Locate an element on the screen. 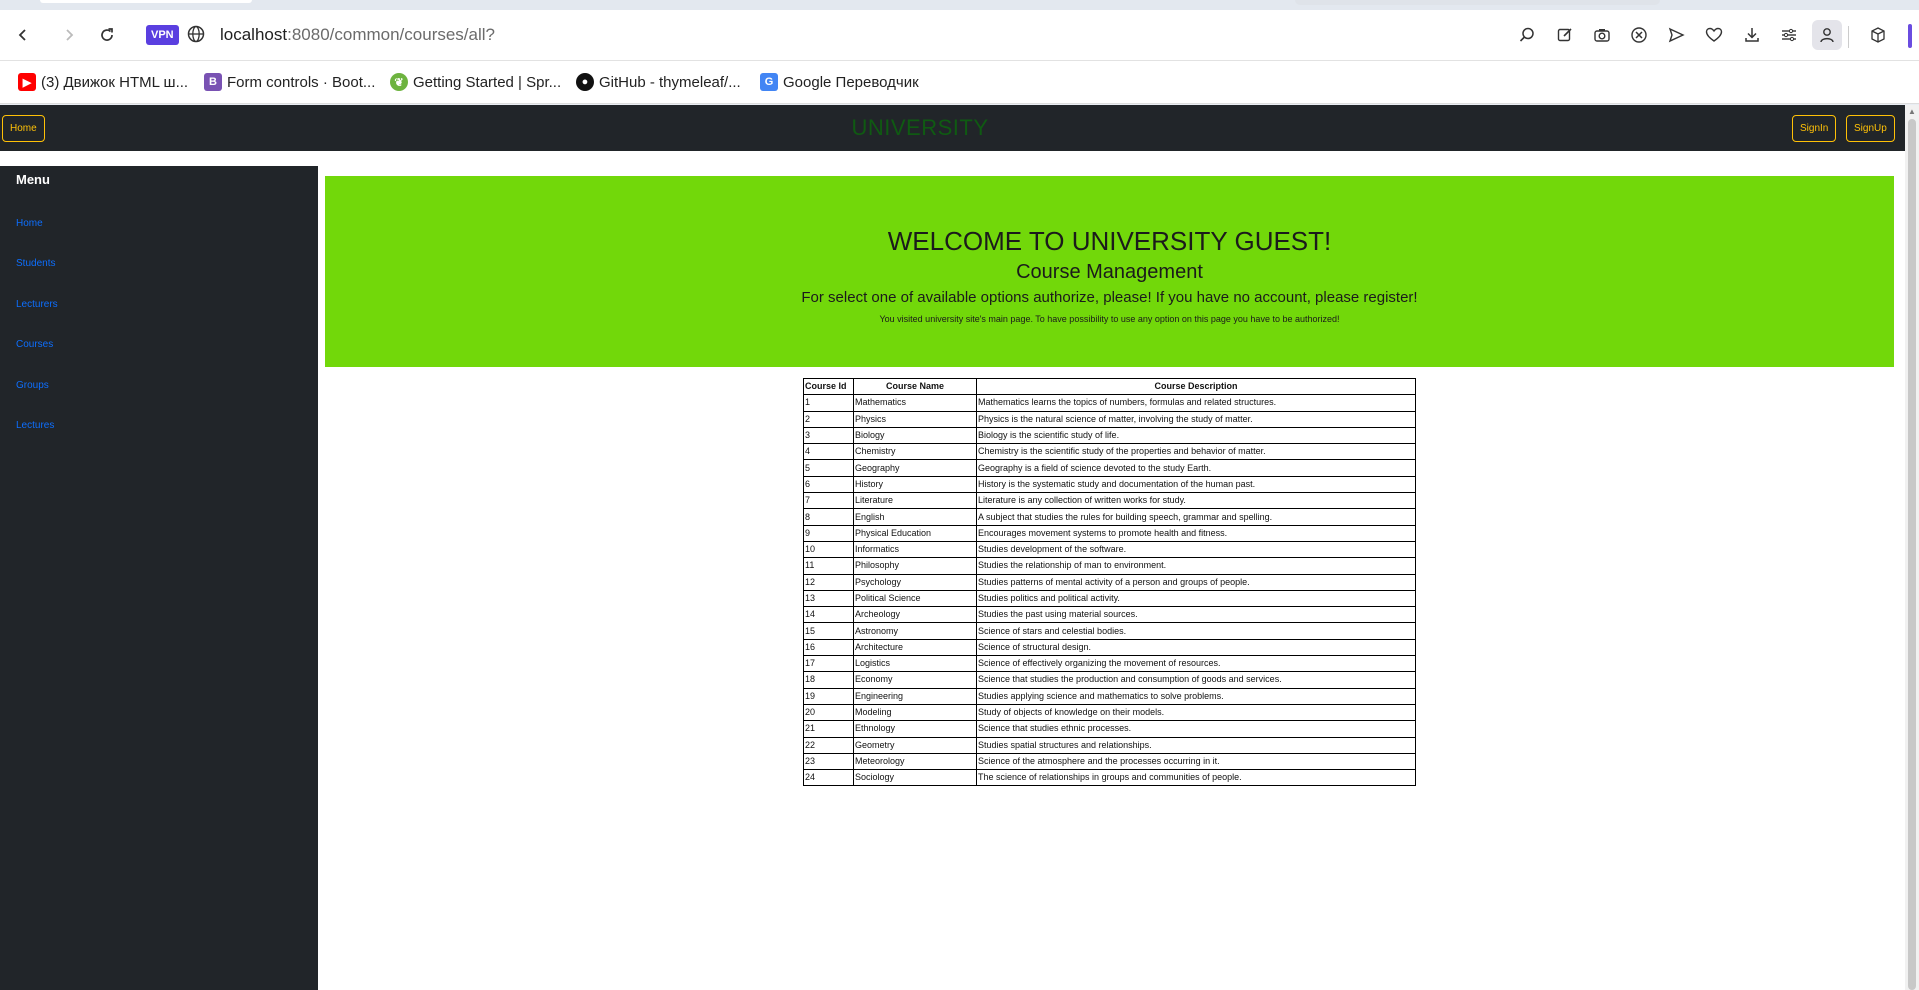  course-name-cell: Geometry is located at coordinates (915, 745).